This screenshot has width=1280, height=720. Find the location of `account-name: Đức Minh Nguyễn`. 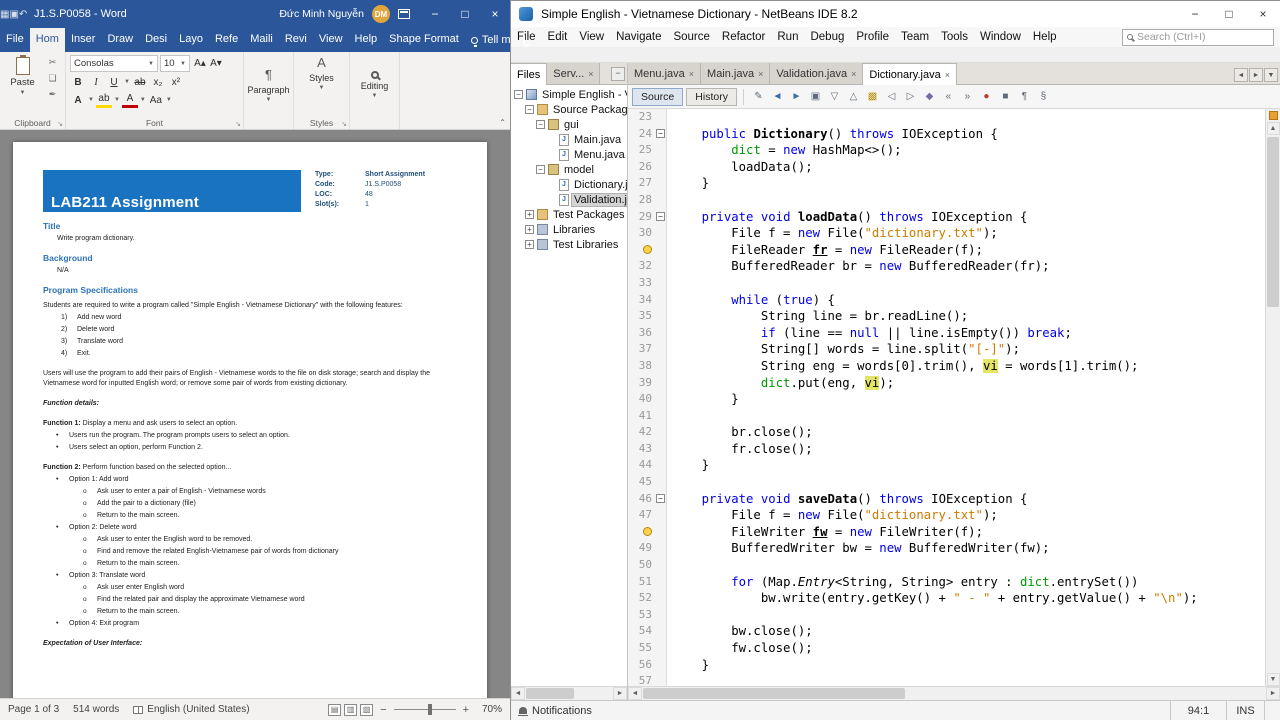

account-name: Đức Minh Nguyễn is located at coordinates (321, 14).